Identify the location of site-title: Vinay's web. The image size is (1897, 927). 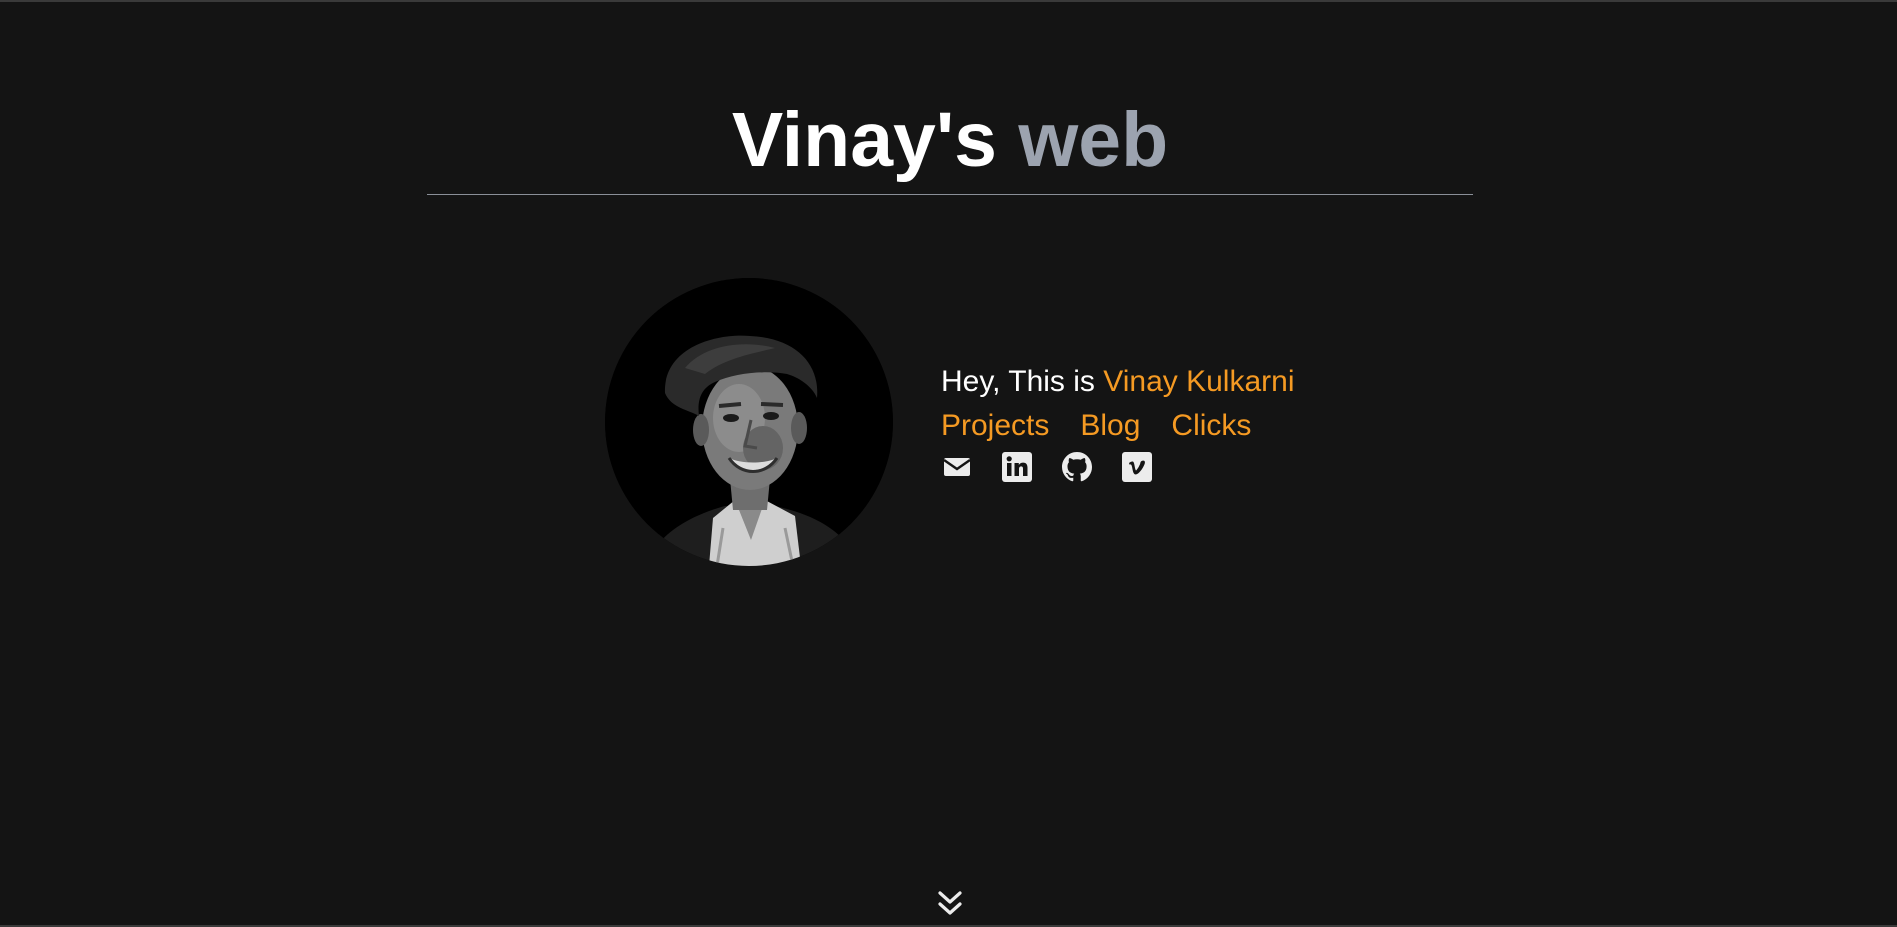
(950, 140).